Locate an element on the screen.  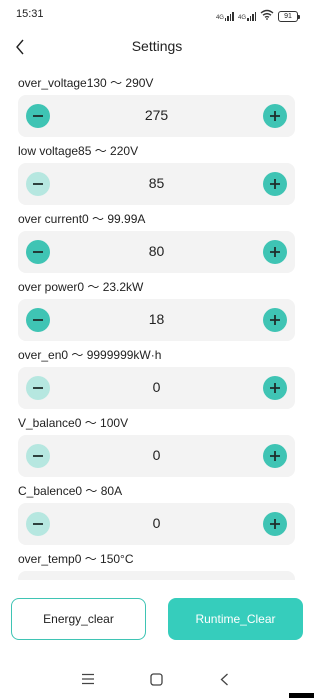
setting-label: over power0 ～ 23.2kW is located at coordinates (81, 287).